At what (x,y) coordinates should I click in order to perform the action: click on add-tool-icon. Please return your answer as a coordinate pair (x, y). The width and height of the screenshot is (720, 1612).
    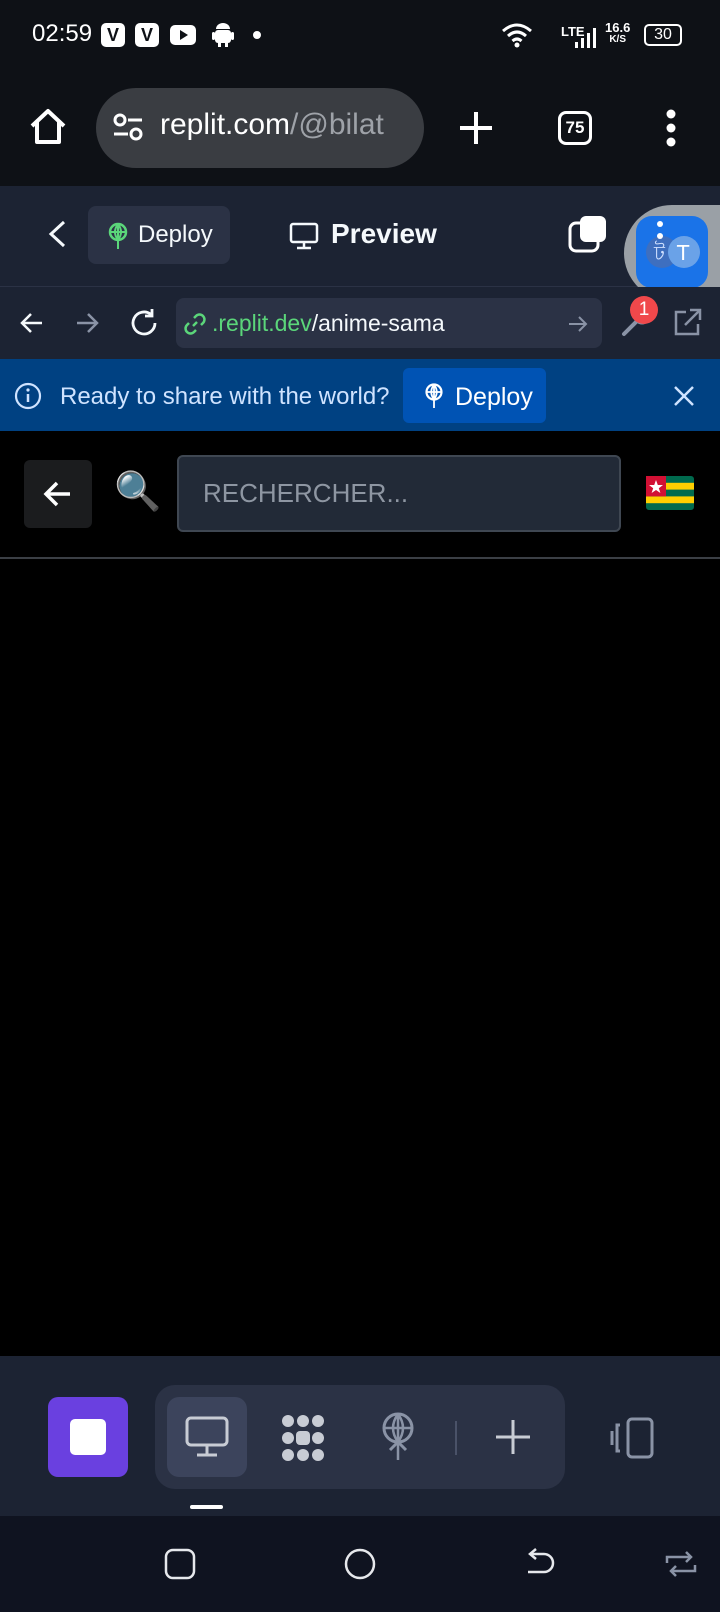
    Looking at the image, I should click on (513, 1439).